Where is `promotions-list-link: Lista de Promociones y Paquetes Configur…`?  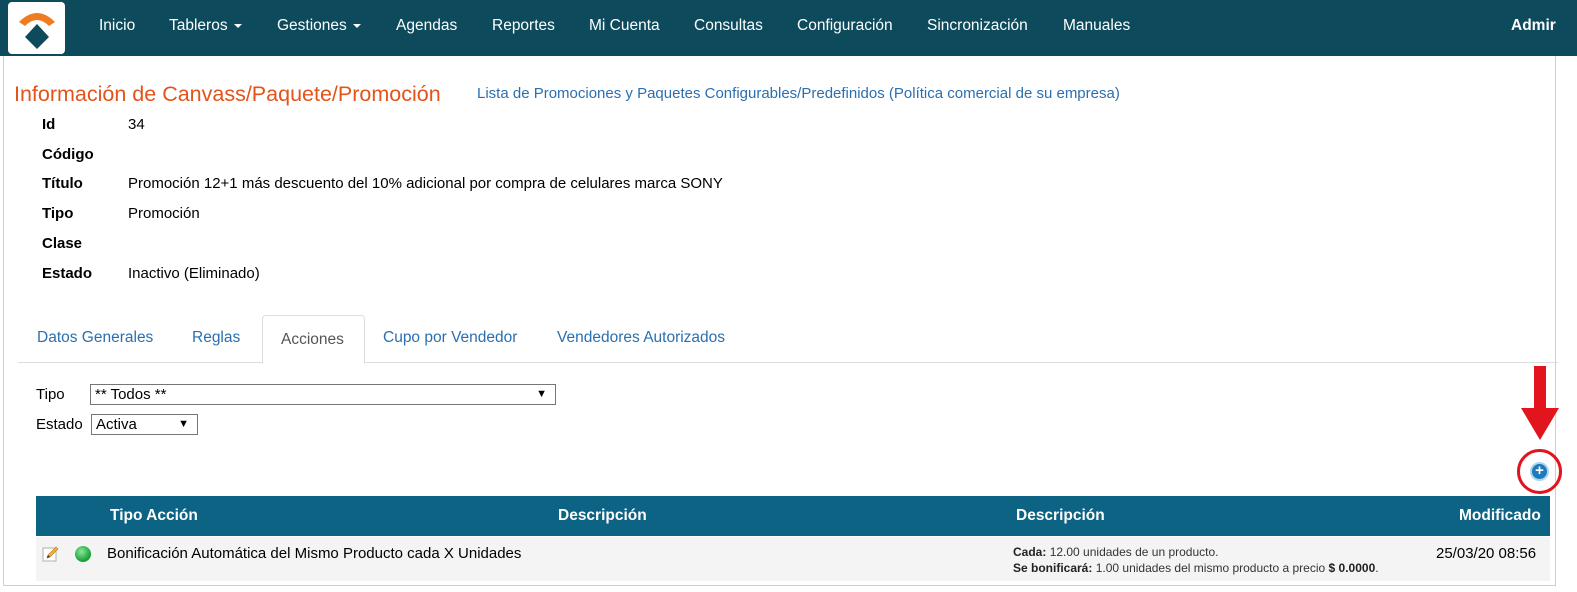 promotions-list-link: Lista de Promociones y Paquetes Configur… is located at coordinates (798, 93).